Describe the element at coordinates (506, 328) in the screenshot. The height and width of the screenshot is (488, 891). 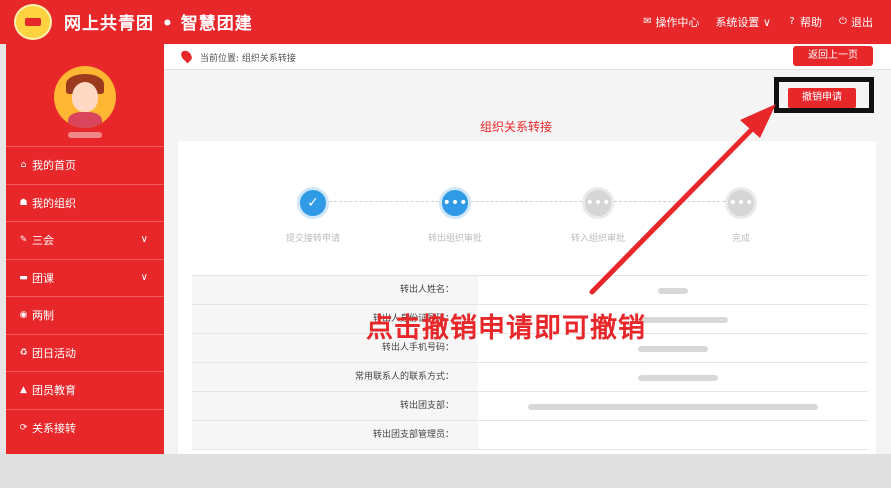
I see `annotation-text: 点击撤销申请即可撤销` at that location.